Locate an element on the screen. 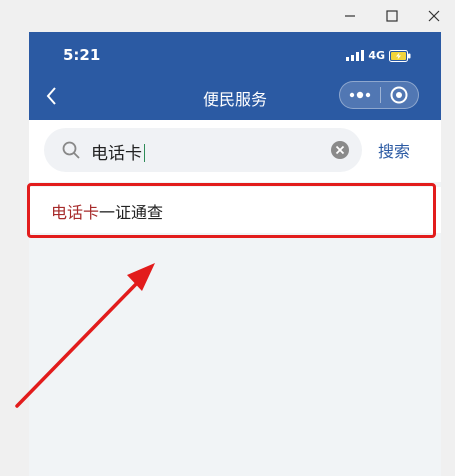 This screenshot has width=455, height=476. maximize-icon is located at coordinates (392, 16).